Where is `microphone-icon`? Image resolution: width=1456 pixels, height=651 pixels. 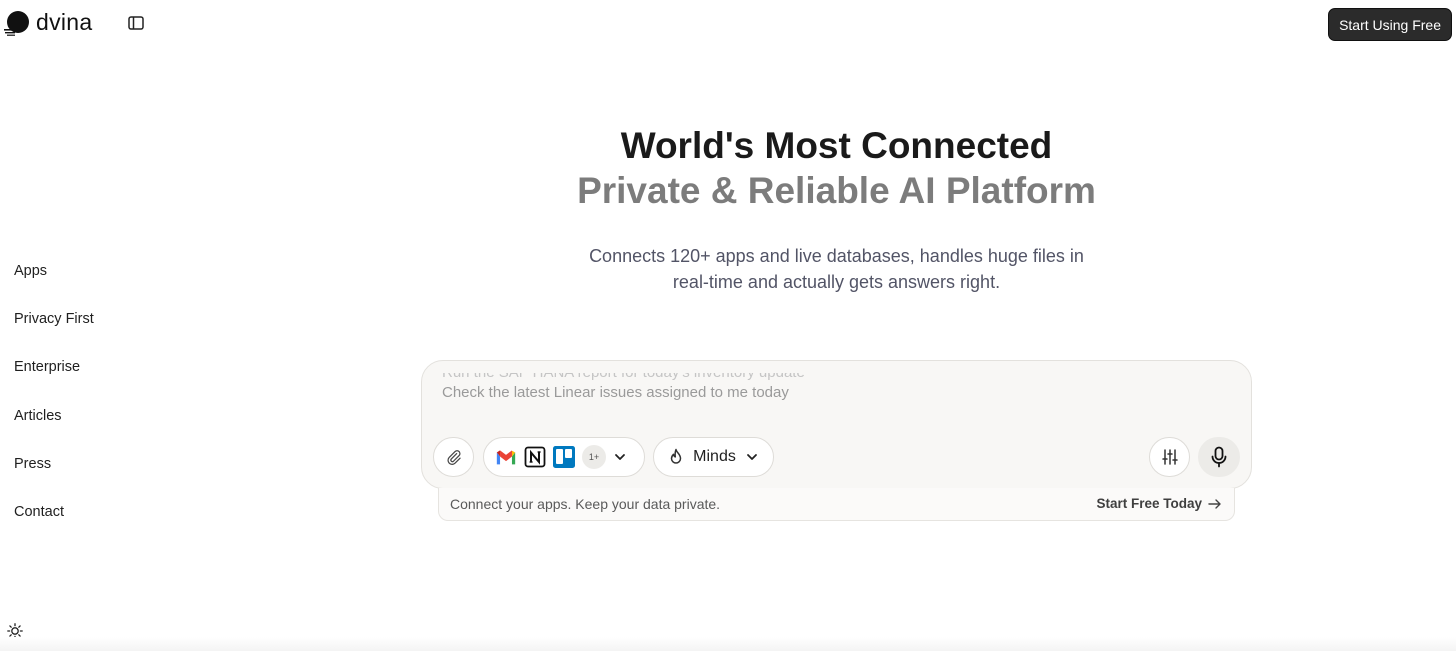
microphone-icon is located at coordinates (1219, 457).